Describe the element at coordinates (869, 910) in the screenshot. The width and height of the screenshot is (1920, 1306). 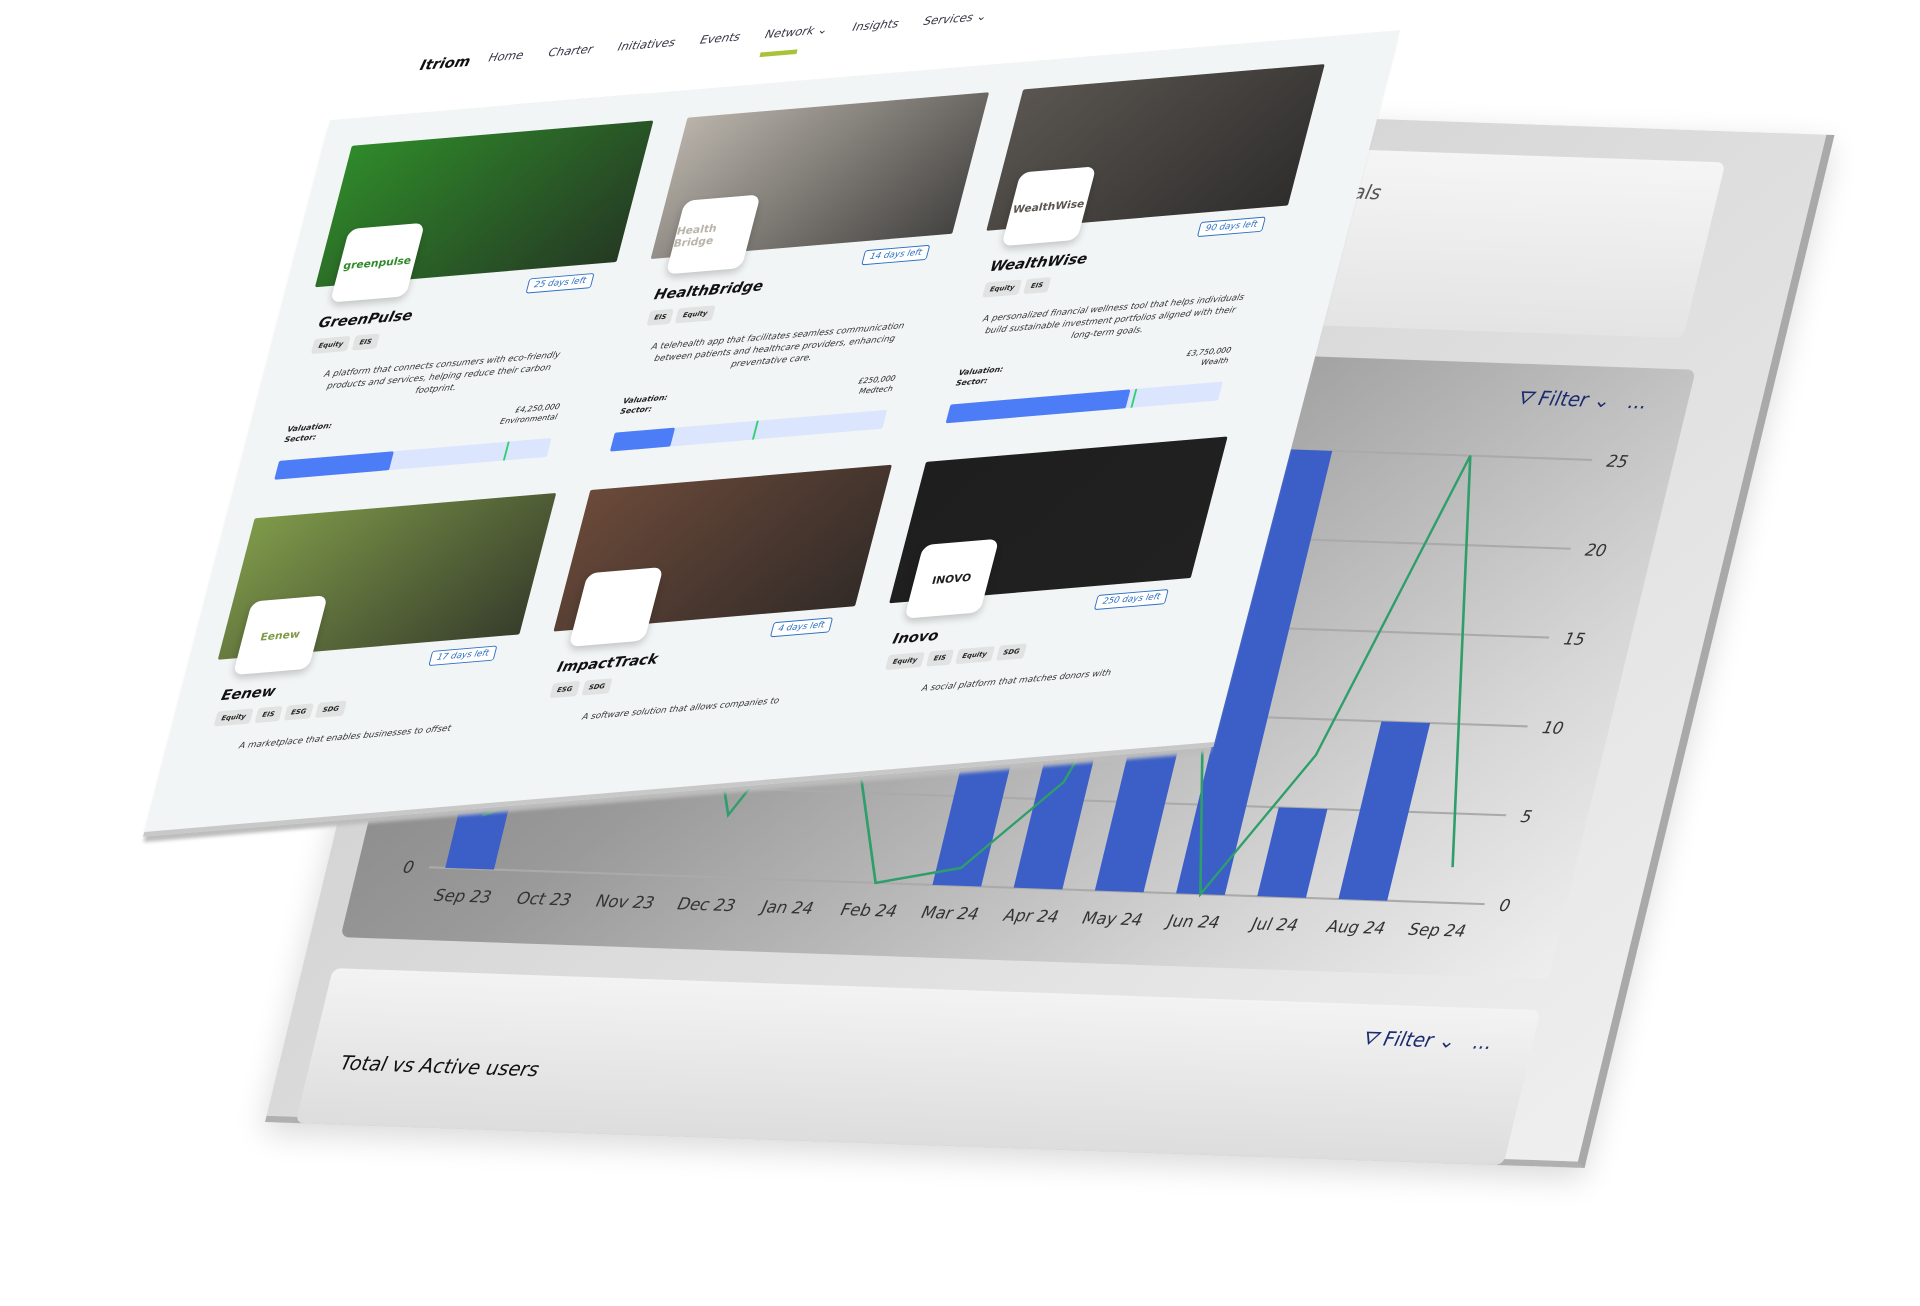
I see `x-tick-label: Feb 24` at that location.